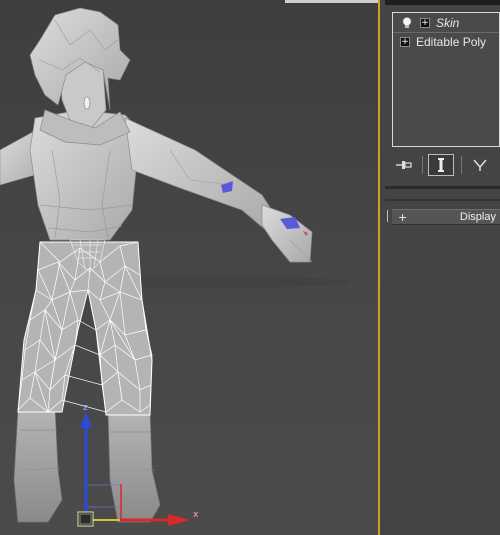 Image resolution: width=500 pixels, height=535 pixels. Describe the element at coordinates (85, 327) in the screenshot. I see `selected-pants-wireframe` at that location.